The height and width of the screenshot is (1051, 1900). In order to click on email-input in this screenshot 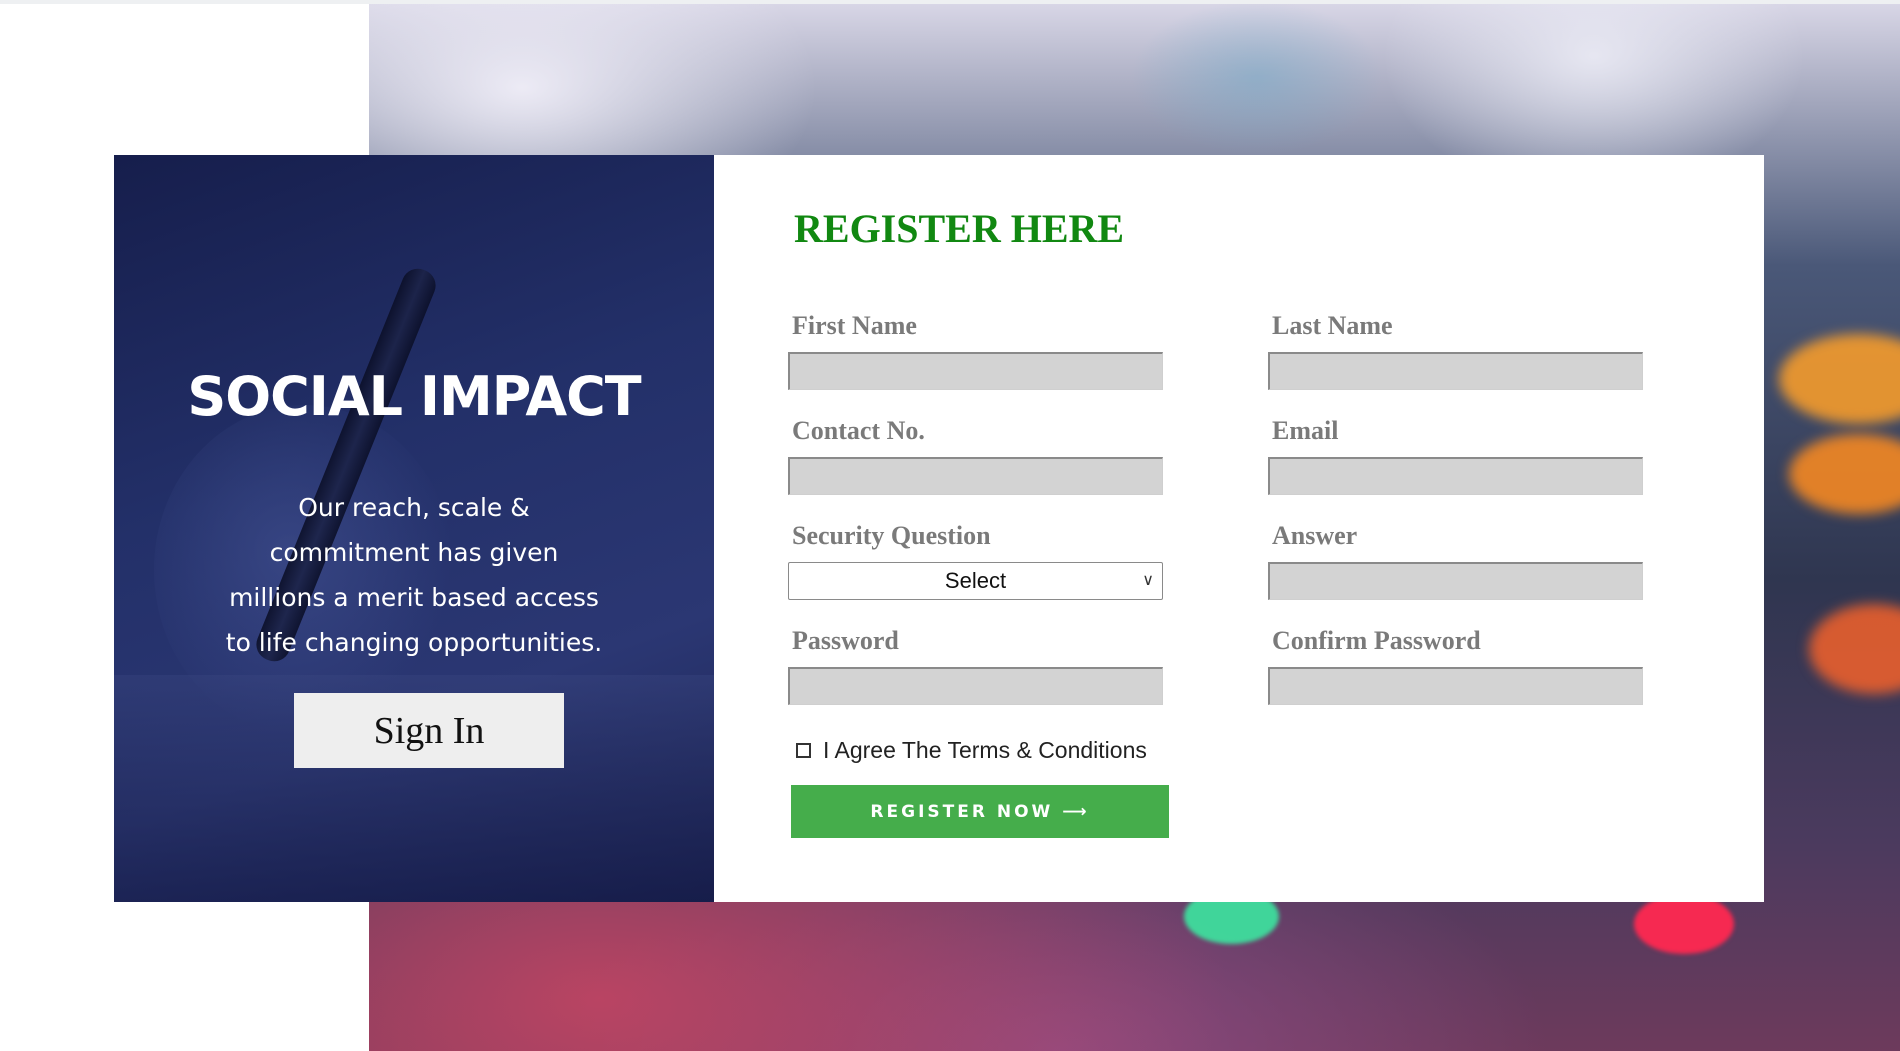, I will do `click(1455, 476)`.